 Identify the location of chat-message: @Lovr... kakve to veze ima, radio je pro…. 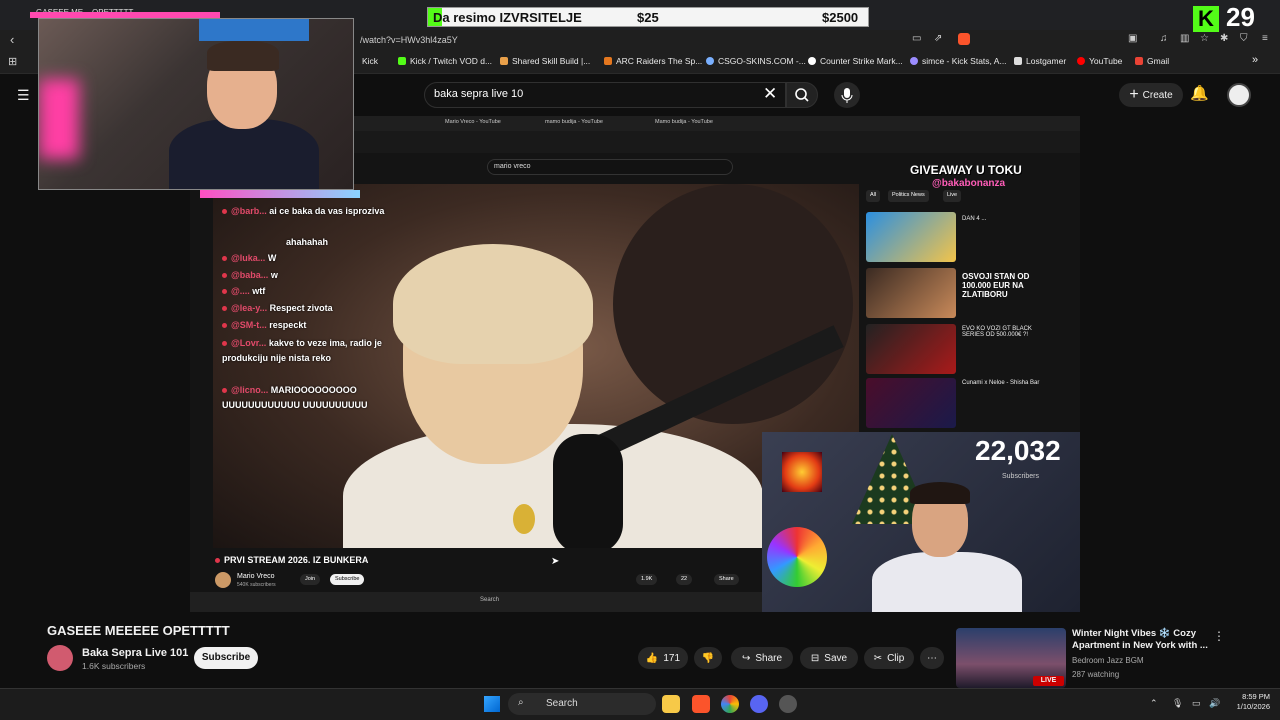
(302, 350).